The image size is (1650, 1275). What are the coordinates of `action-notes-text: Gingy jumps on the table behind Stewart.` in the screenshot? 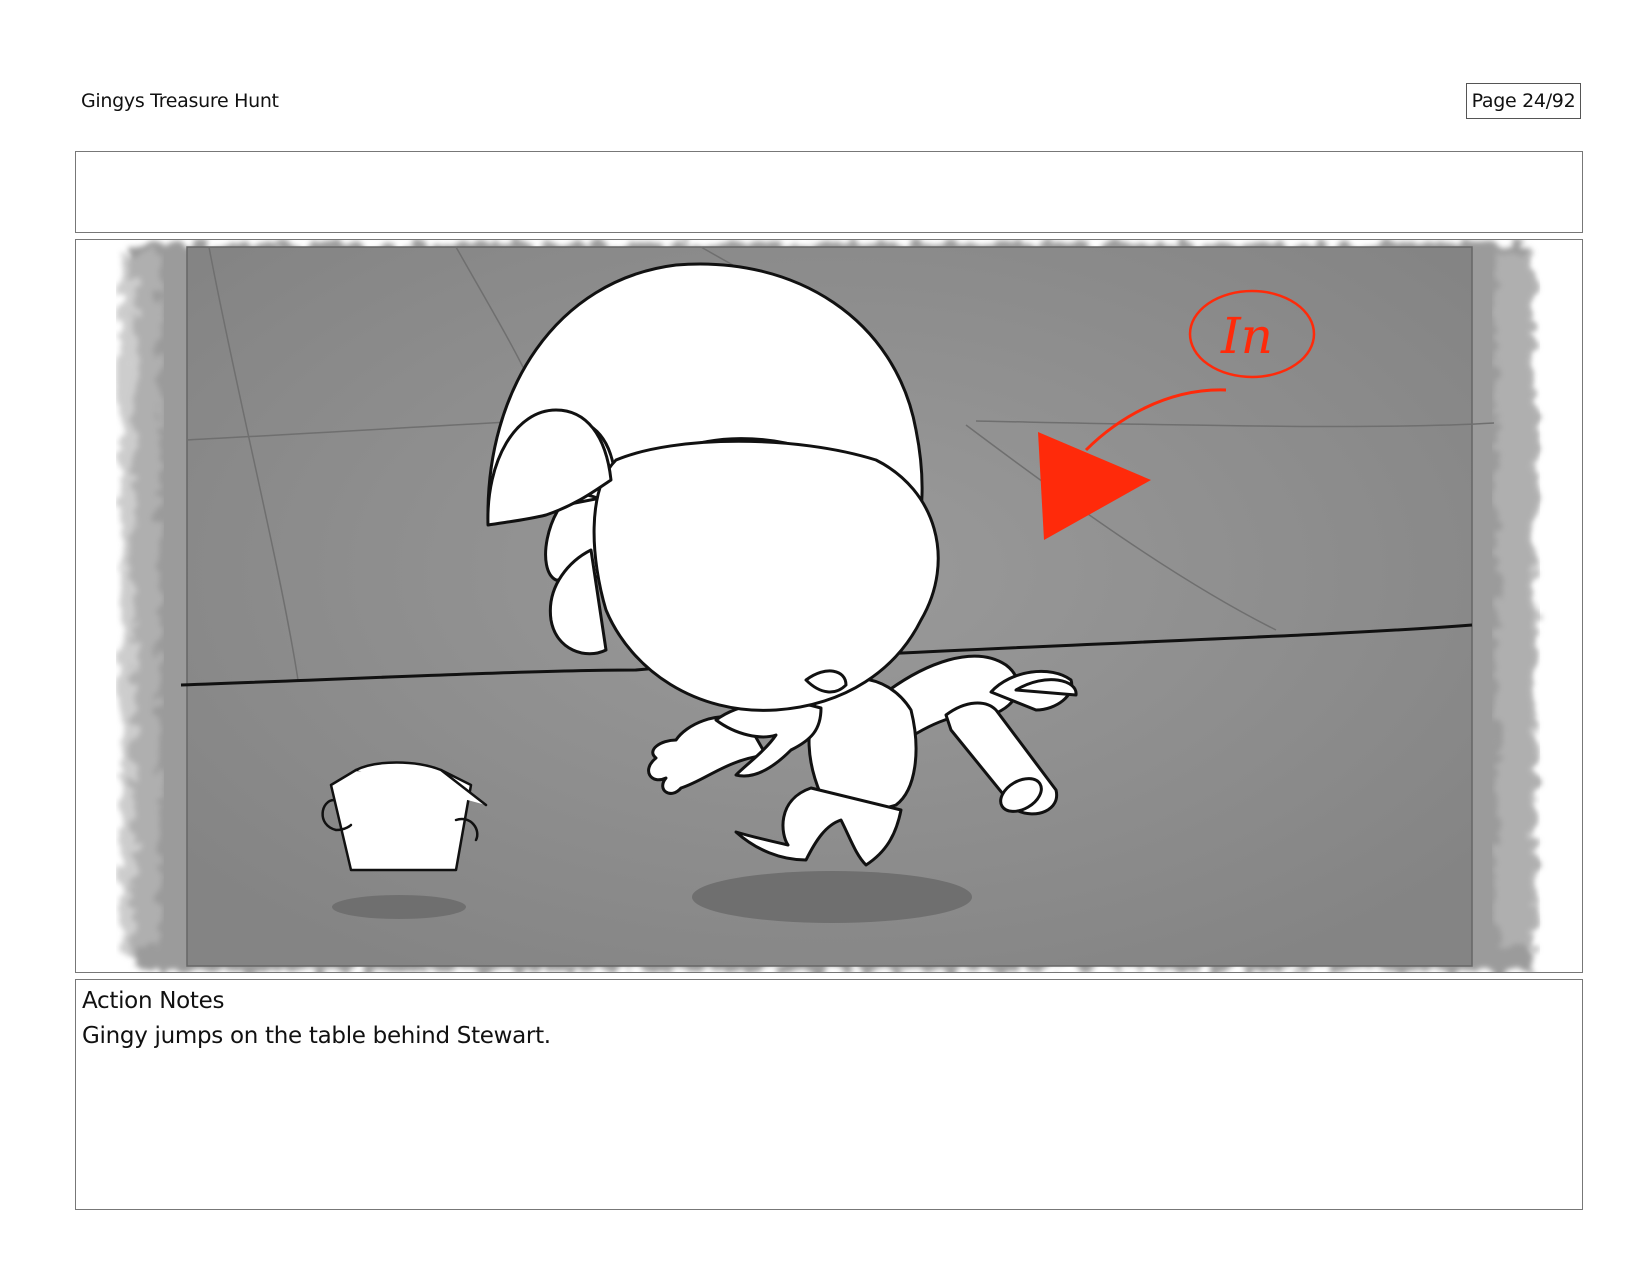 It's located at (316, 1036).